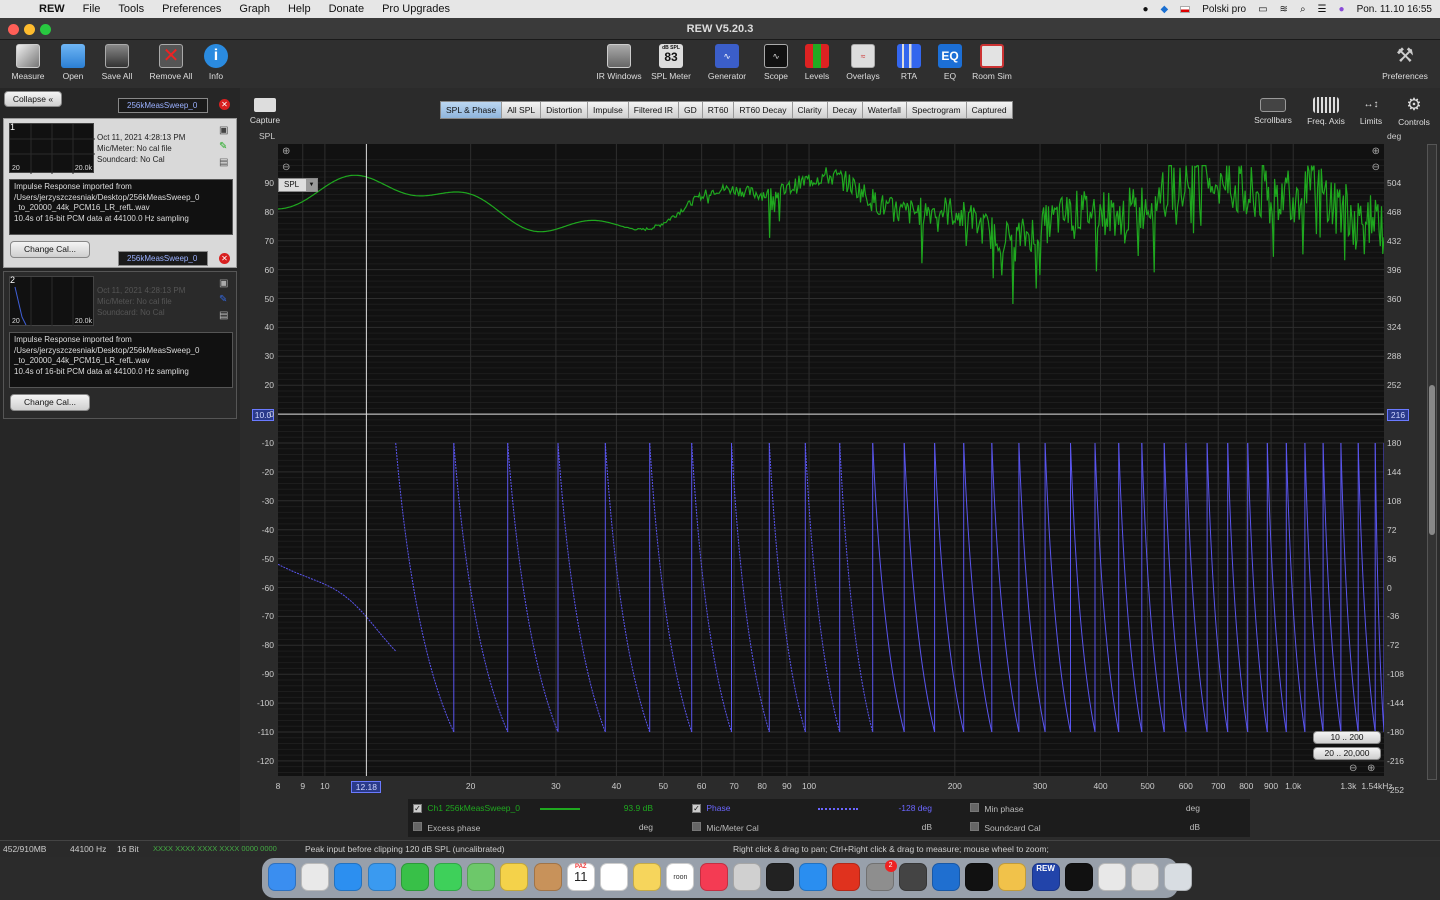  I want to click on messages-icon, so click(448, 877).